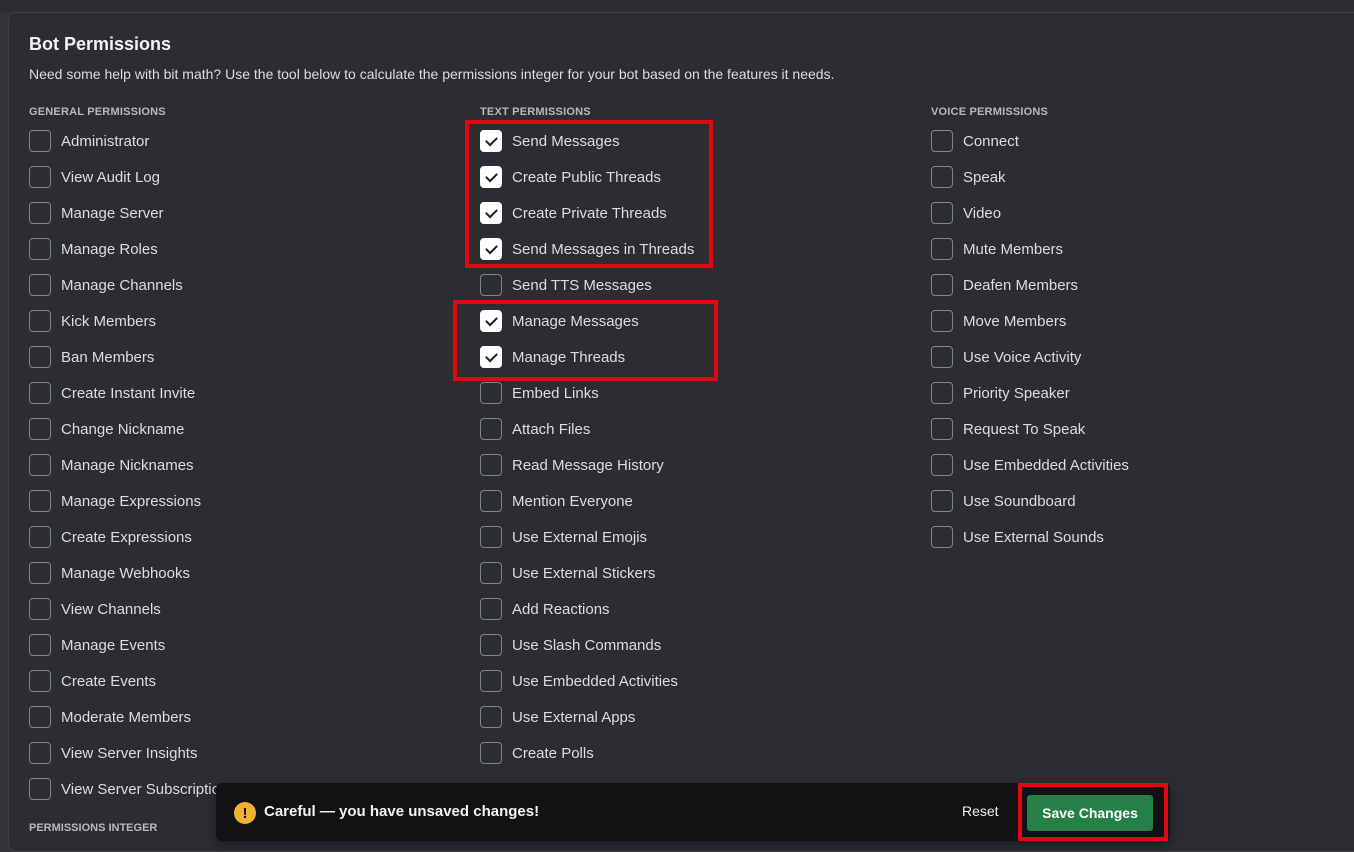 The image size is (1354, 852). Describe the element at coordinates (124, 753) in the screenshot. I see `permission-view-server-insights: View Server Insights` at that location.